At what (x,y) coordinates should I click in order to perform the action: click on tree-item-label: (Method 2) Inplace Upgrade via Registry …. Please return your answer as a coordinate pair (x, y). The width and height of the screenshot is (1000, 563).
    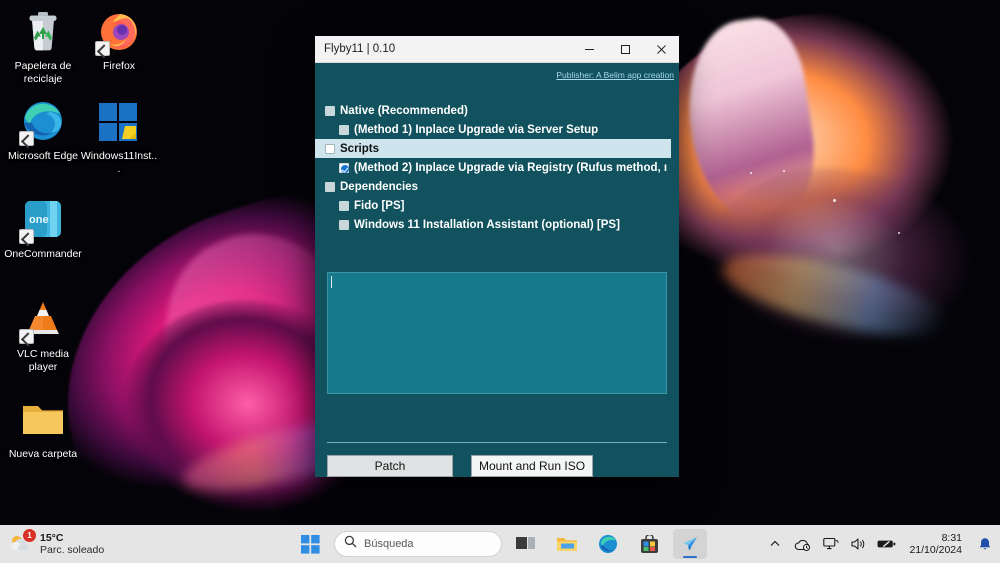
    Looking at the image, I should click on (511, 167).